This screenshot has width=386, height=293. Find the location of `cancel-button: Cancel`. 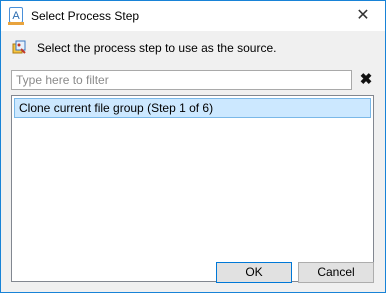

cancel-button: Cancel is located at coordinates (336, 272).